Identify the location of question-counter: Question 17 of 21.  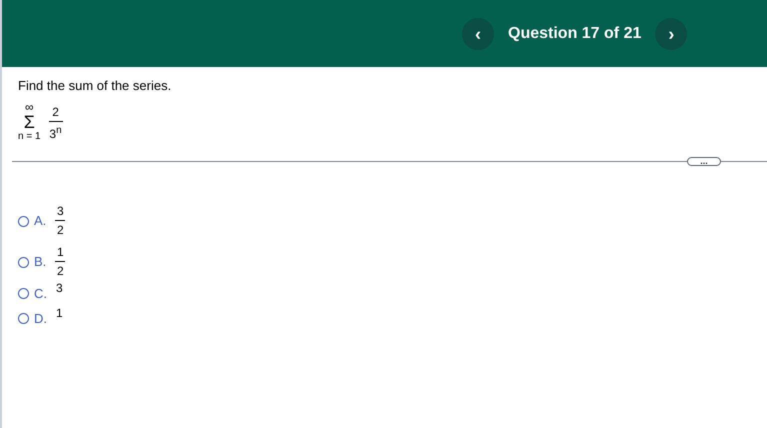
(575, 33).